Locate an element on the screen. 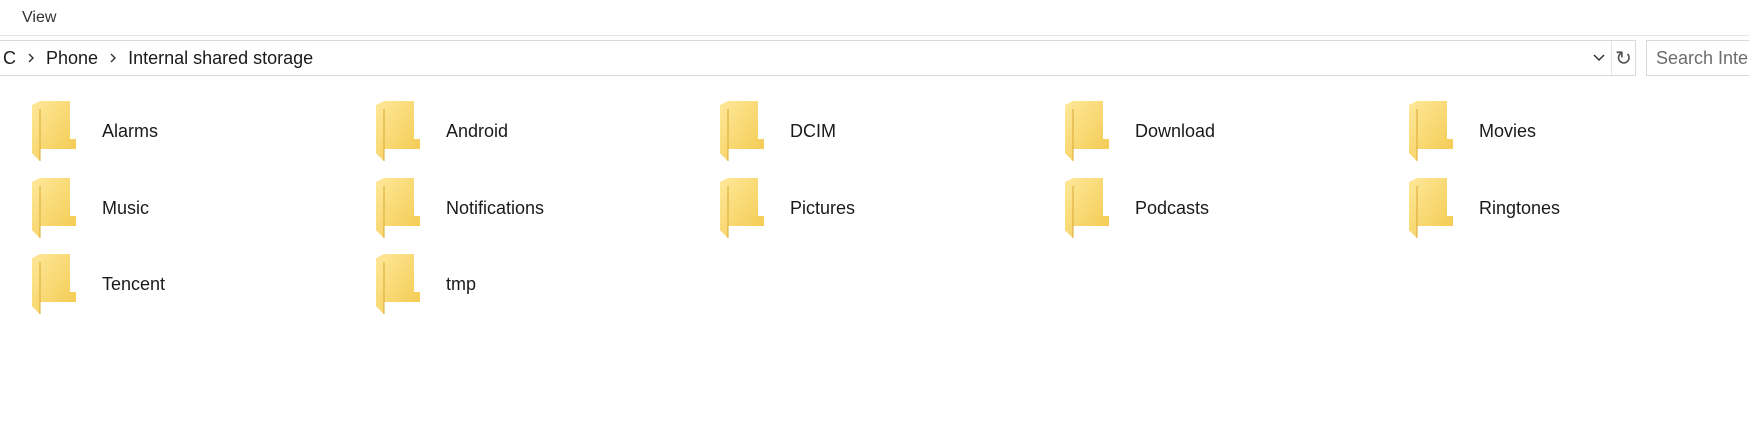 This screenshot has width=1749, height=422. folder-name: Podcasts is located at coordinates (1172, 208).